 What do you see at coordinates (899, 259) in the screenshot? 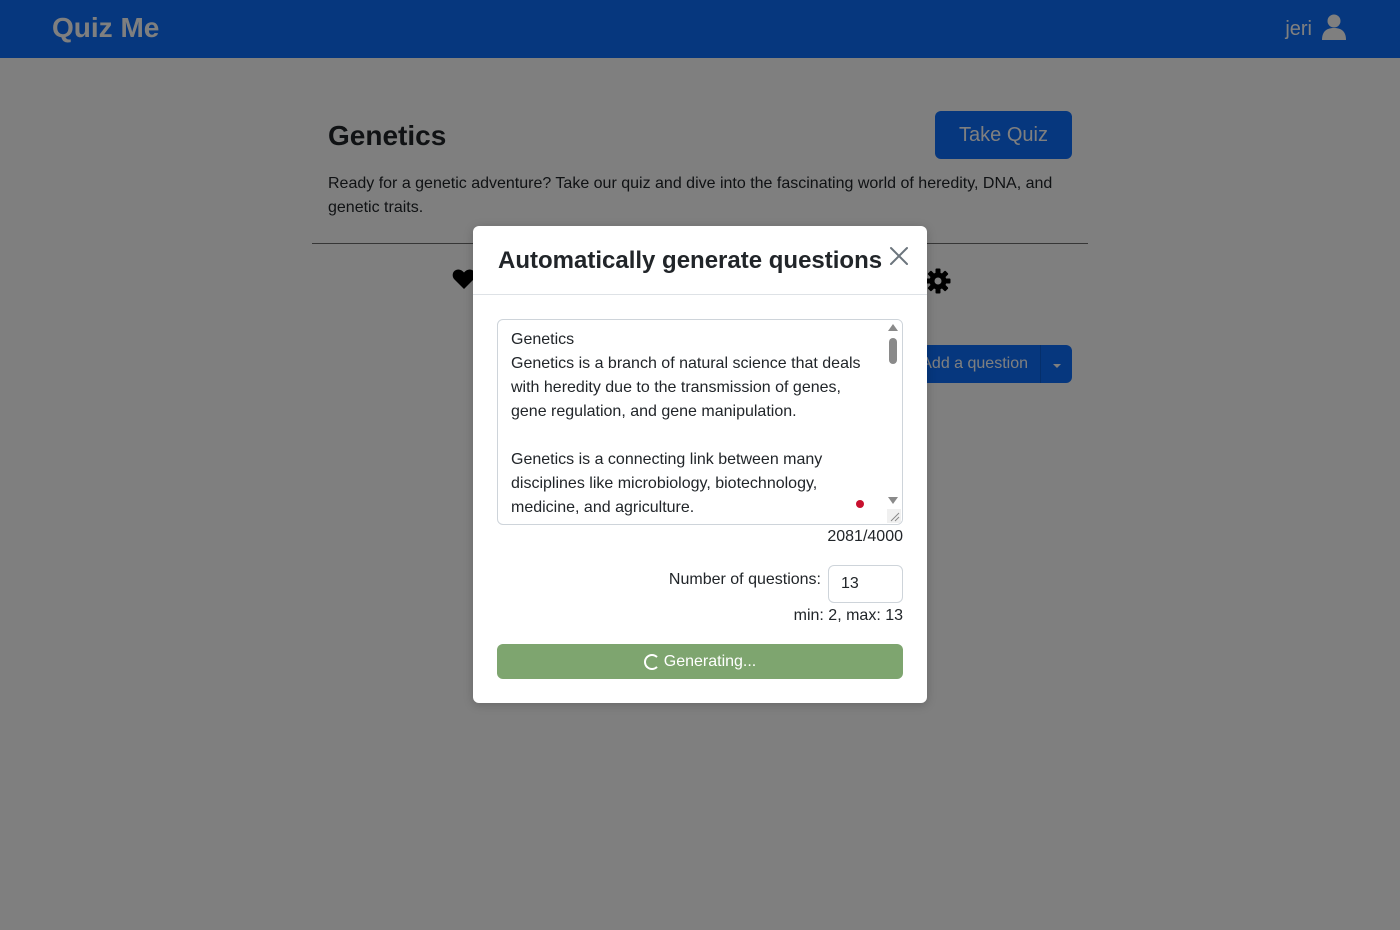
I see `close-icon` at bounding box center [899, 259].